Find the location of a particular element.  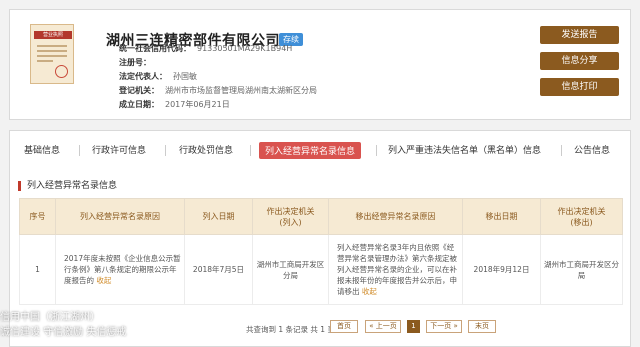

legal-rep-row: 法定代表人： 孙国敏 is located at coordinates (158, 76).